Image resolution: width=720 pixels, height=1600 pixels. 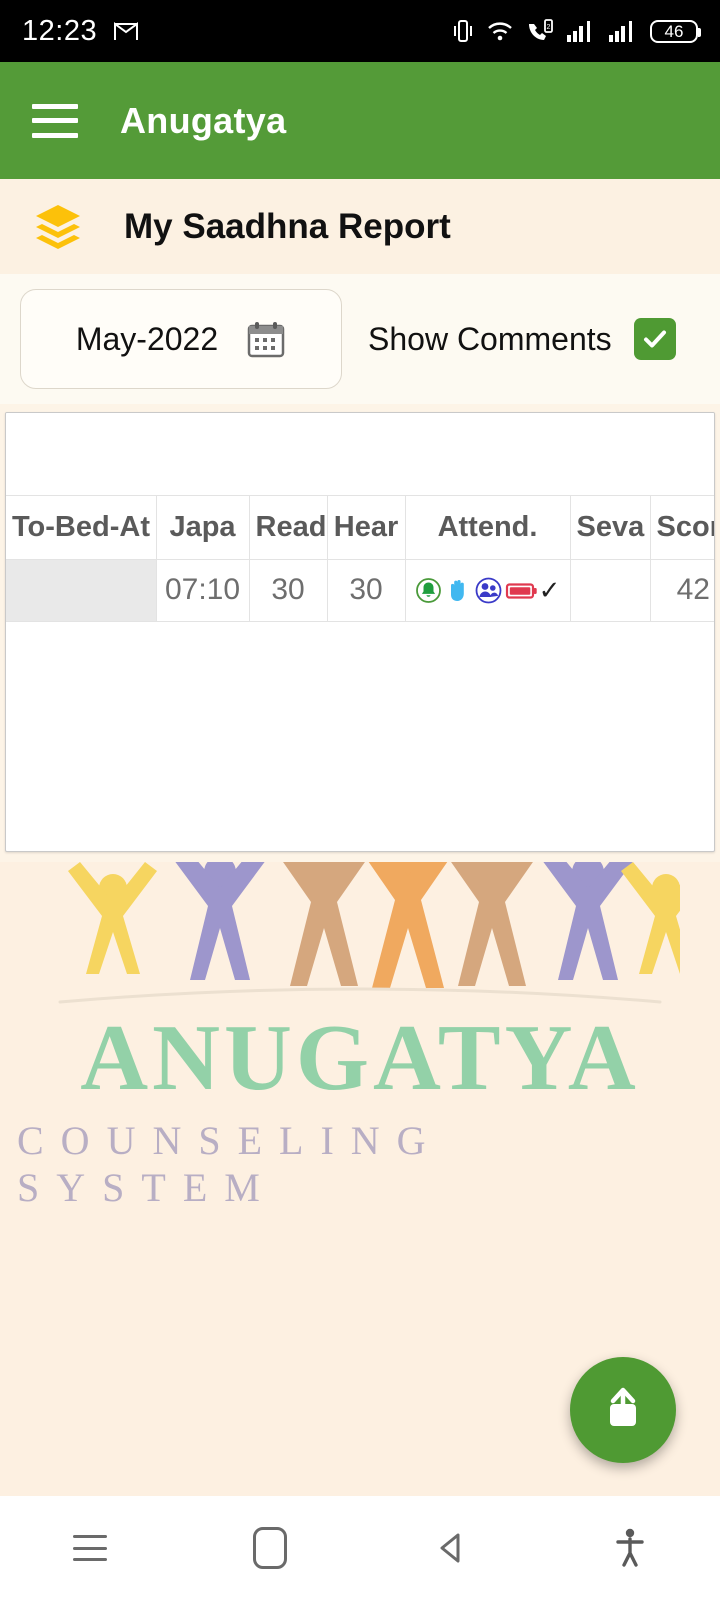 What do you see at coordinates (203, 590) in the screenshot?
I see `cell-japa: 07:10` at bounding box center [203, 590].